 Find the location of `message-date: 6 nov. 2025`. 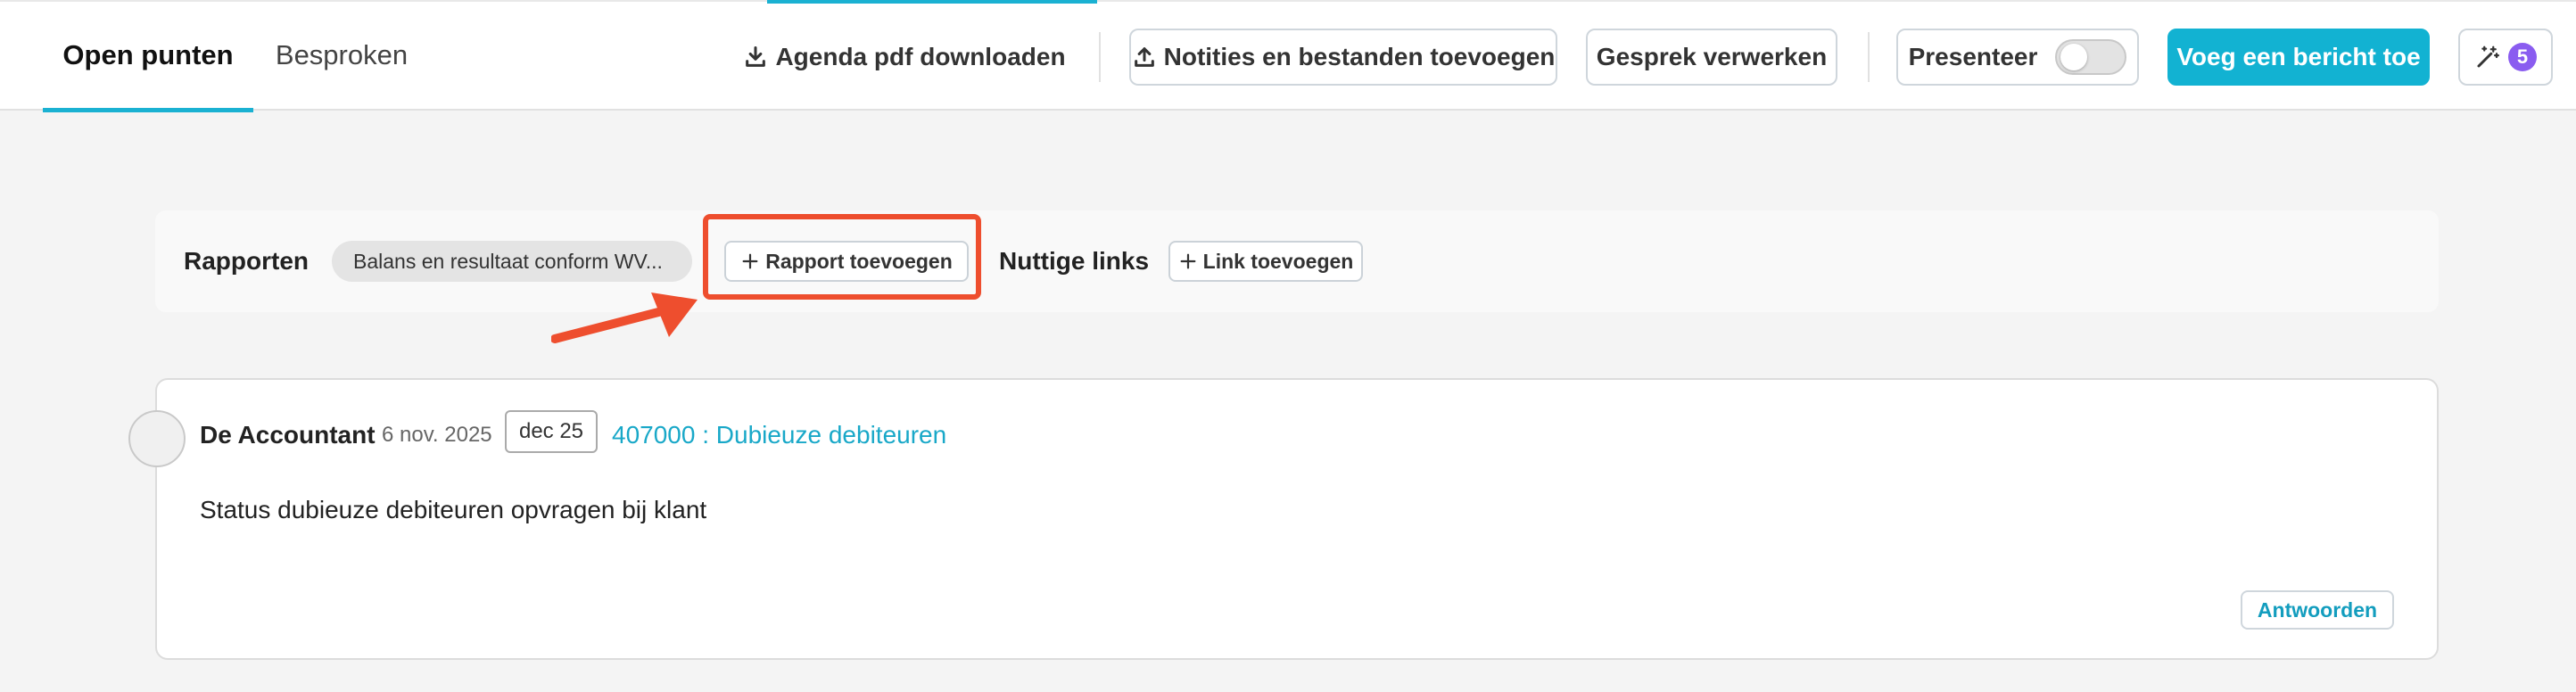

message-date: 6 nov. 2025 is located at coordinates (437, 435).